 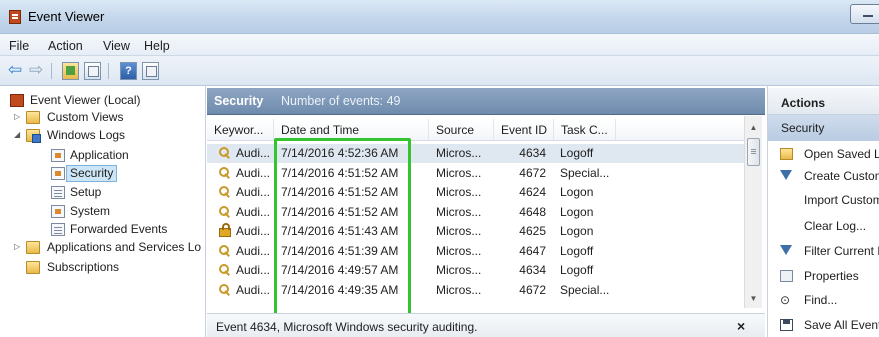 What do you see at coordinates (532, 211) in the screenshot?
I see `cell-event-id: 4648` at bounding box center [532, 211].